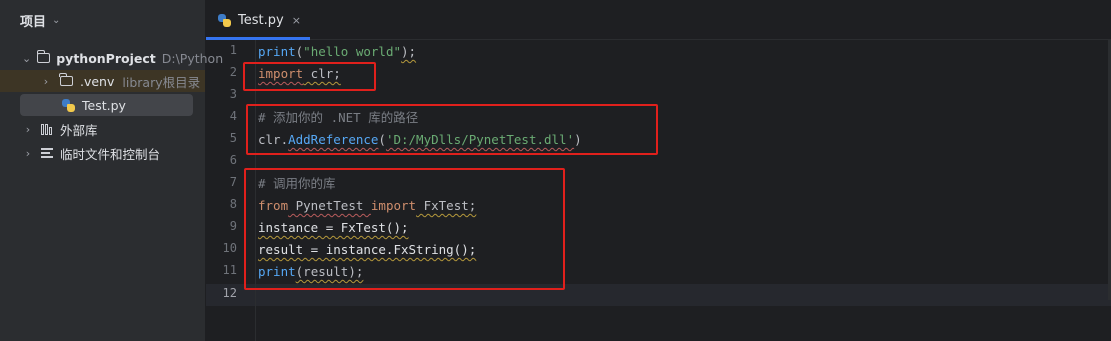 Image resolution: width=1111 pixels, height=341 pixels. What do you see at coordinates (97, 81) in the screenshot?
I see `tree-item-label: .venv` at bounding box center [97, 81].